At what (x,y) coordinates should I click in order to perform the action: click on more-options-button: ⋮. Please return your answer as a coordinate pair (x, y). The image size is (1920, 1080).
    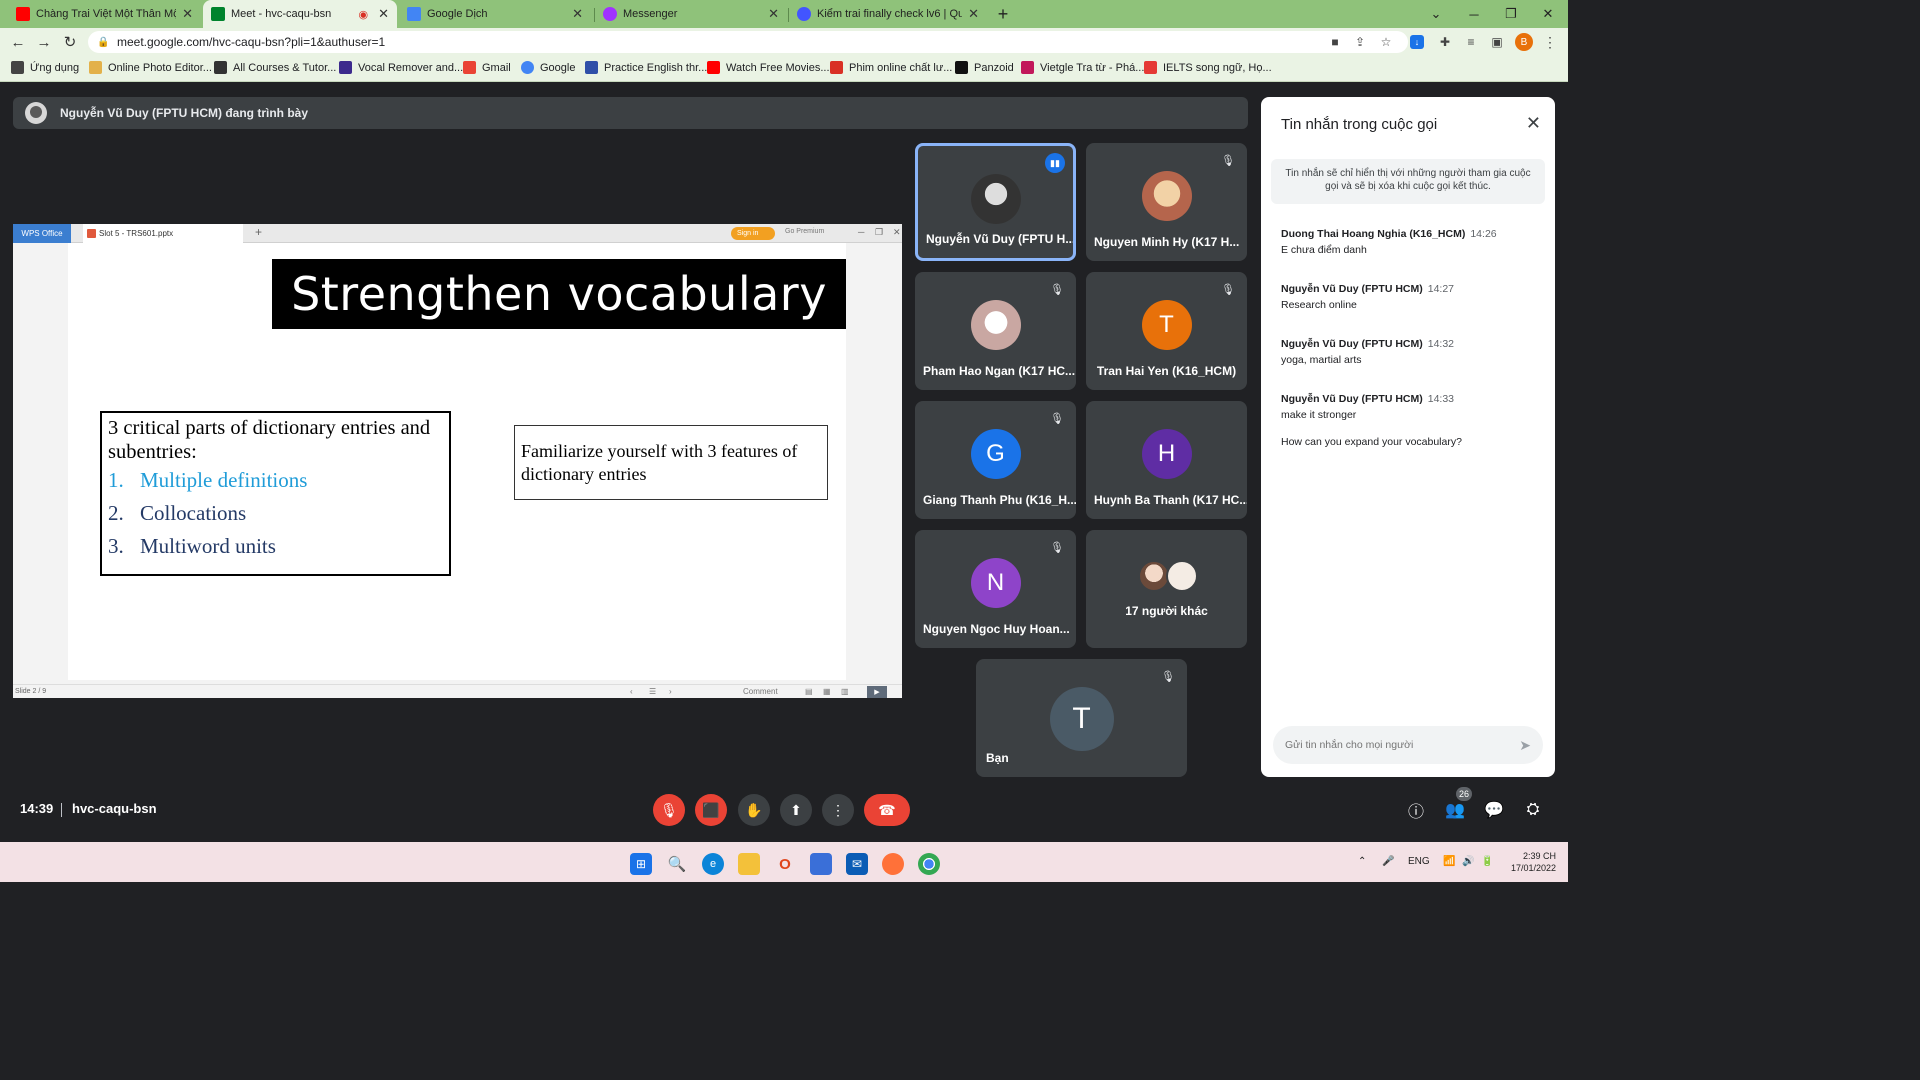
    Looking at the image, I should click on (838, 810).